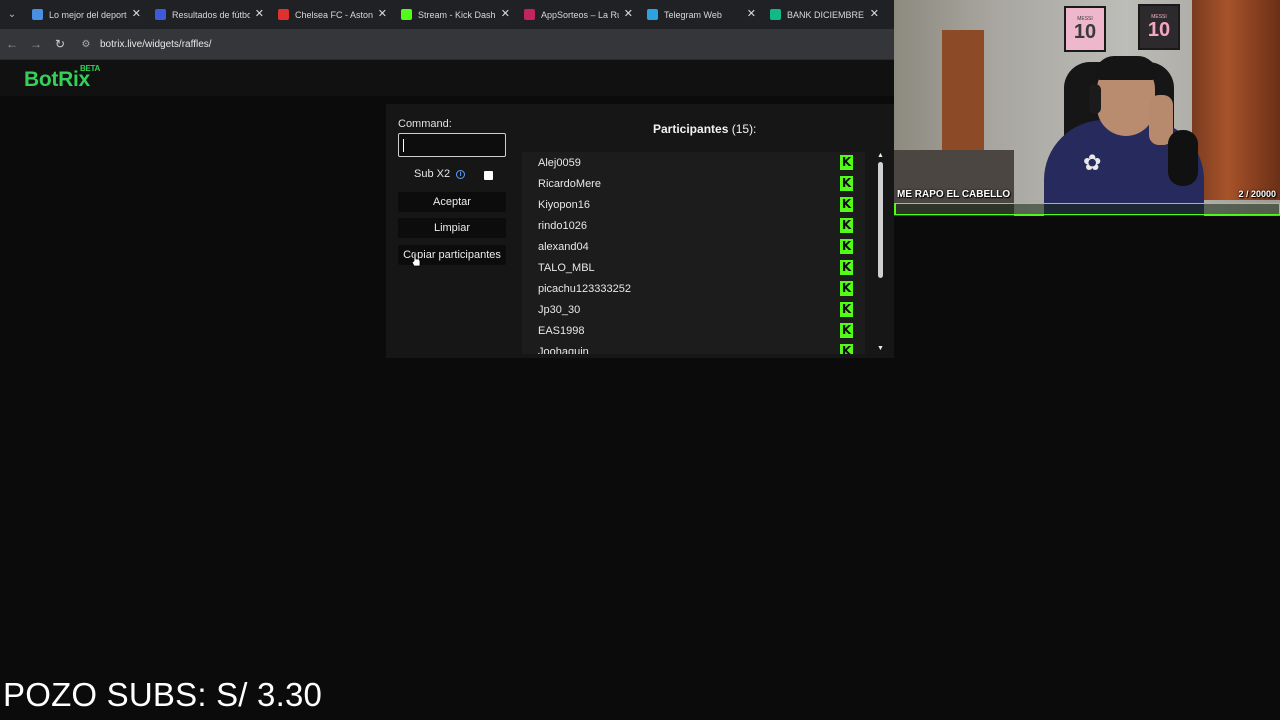  What do you see at coordinates (12, 14) in the screenshot?
I see `tab-search-icon: ⌄` at bounding box center [12, 14].